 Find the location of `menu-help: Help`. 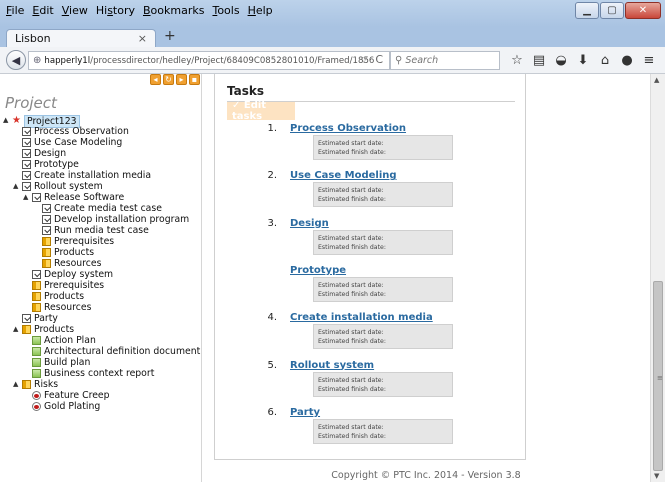

menu-help: Help is located at coordinates (260, 11).